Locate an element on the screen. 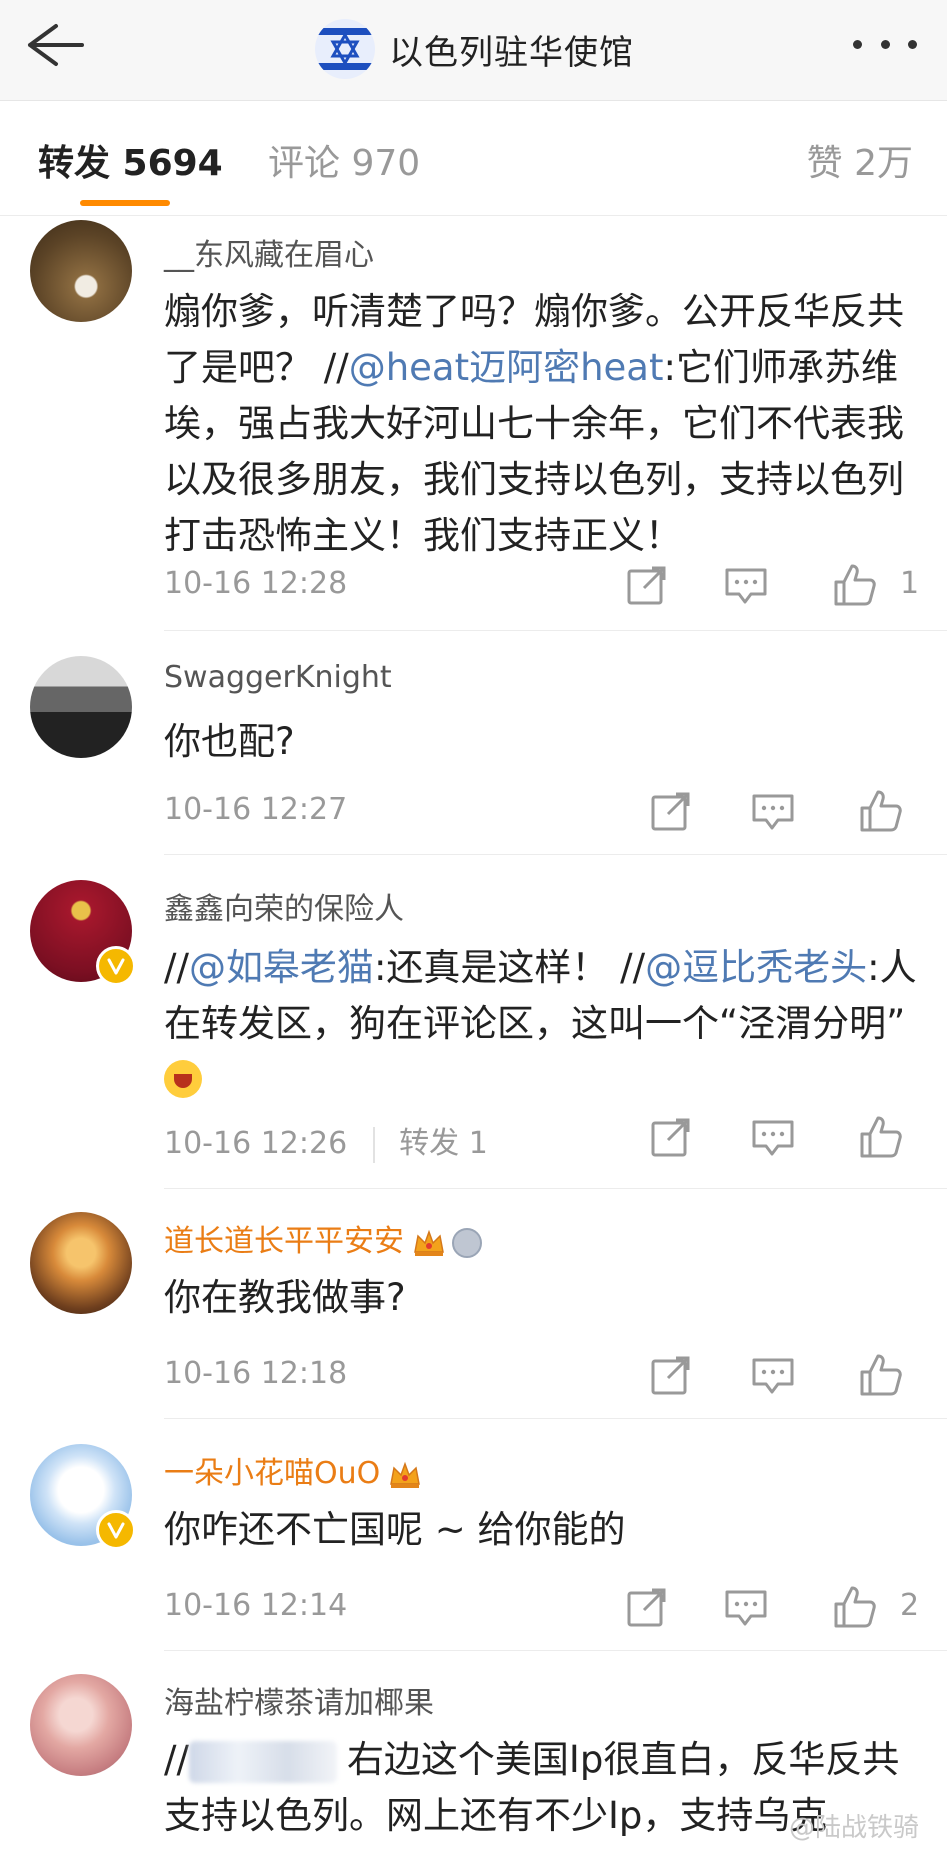  laughing-emoji-icon is located at coordinates (183, 1079).